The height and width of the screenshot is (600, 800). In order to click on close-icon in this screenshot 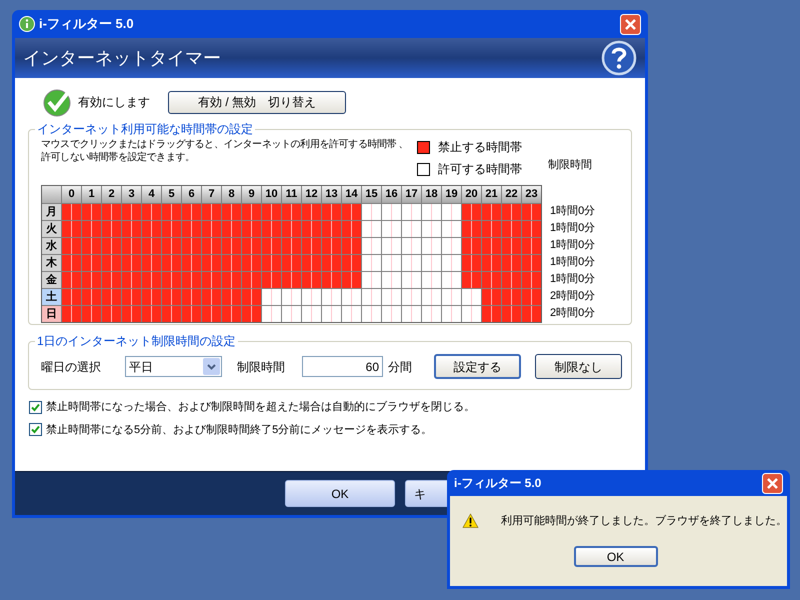, I will do `click(630, 24)`.